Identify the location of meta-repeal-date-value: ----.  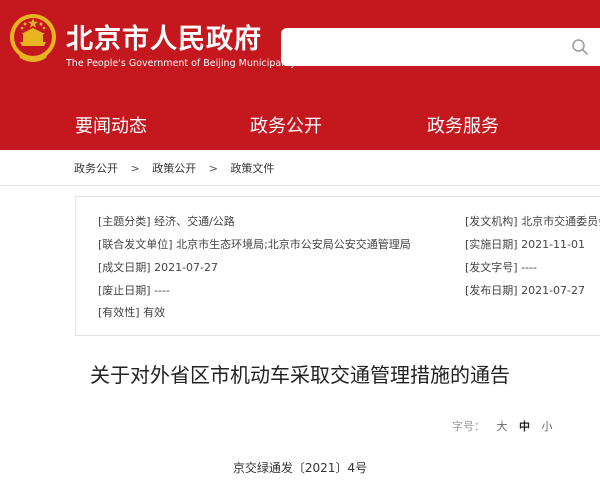
(162, 290).